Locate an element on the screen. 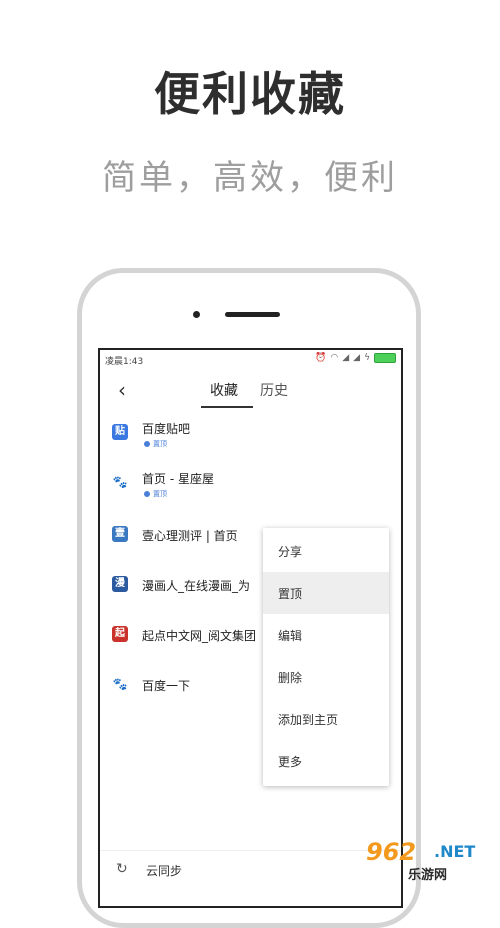 The image size is (500, 928). manhuaren-icon: 漫 is located at coordinates (120, 584).